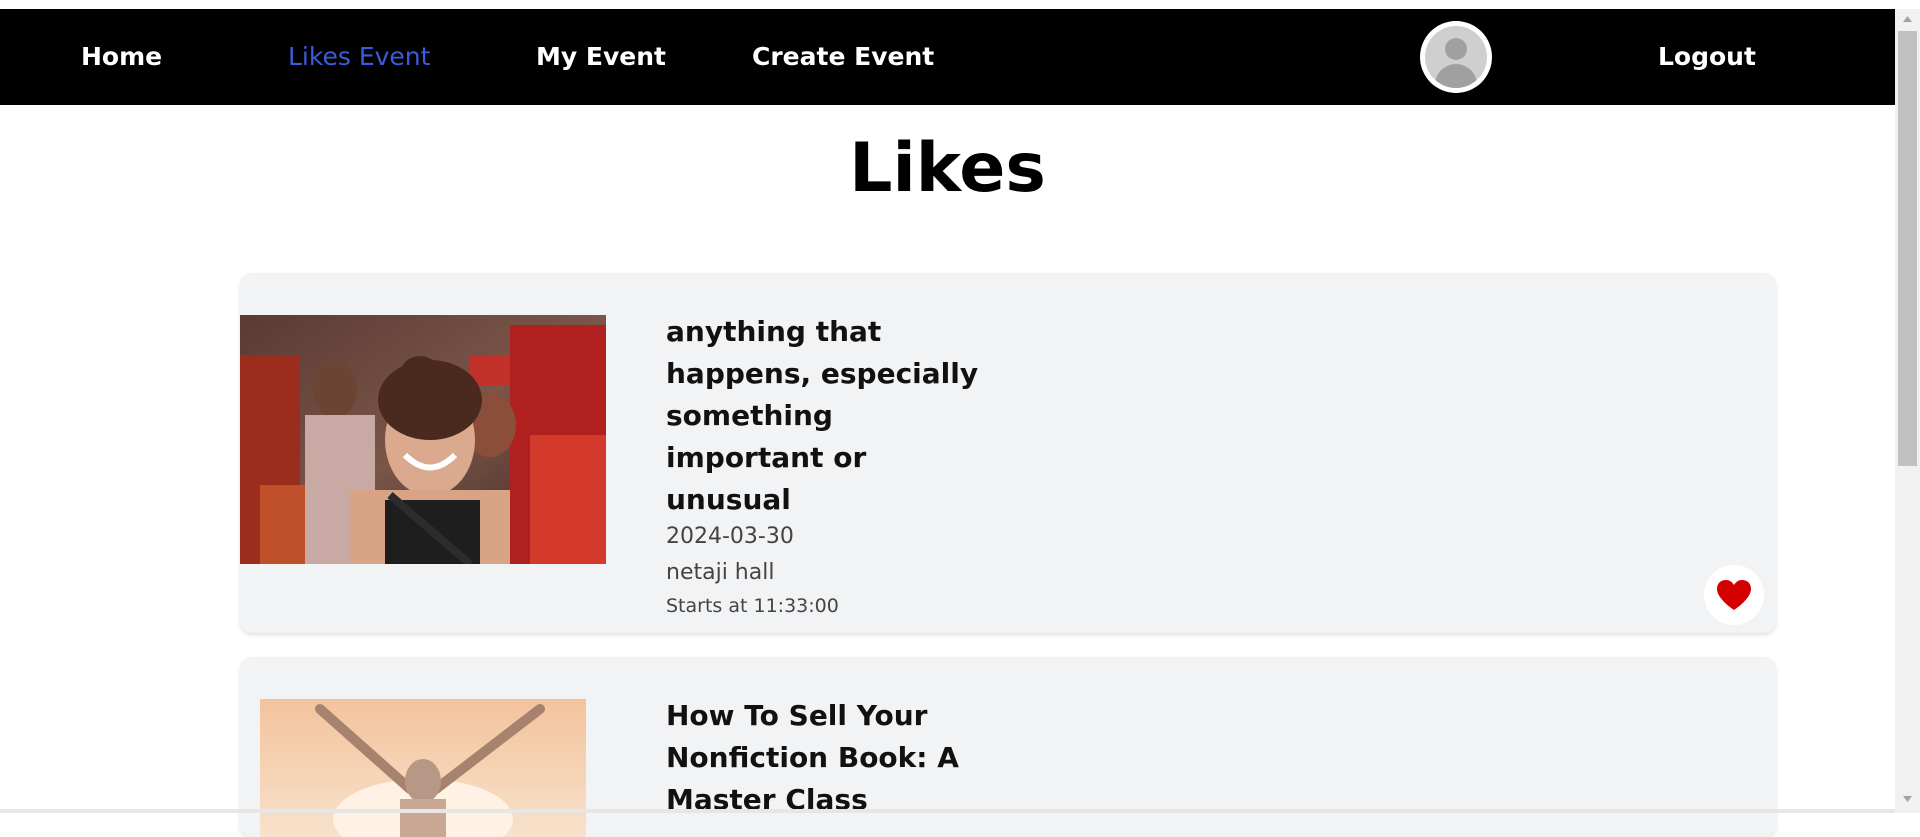 This screenshot has width=1920, height=837. Describe the element at coordinates (752, 606) in the screenshot. I see `event-start-time: Starts at 11:33:00` at that location.